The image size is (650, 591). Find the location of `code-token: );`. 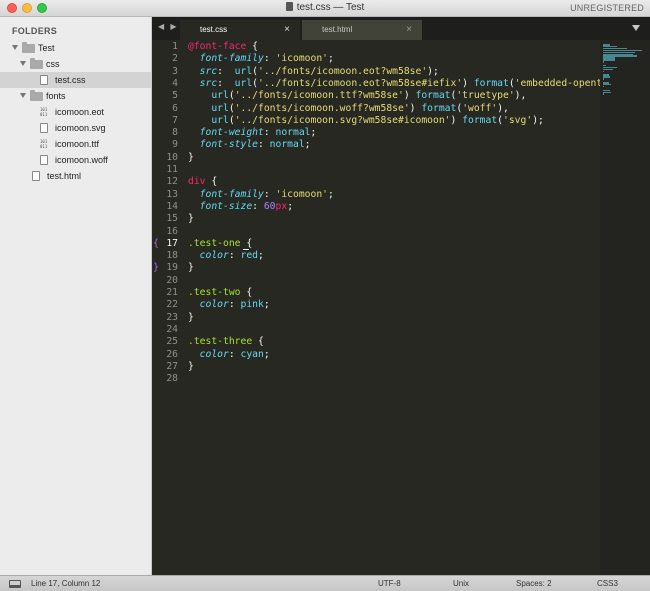

code-token: ); is located at coordinates (538, 120).